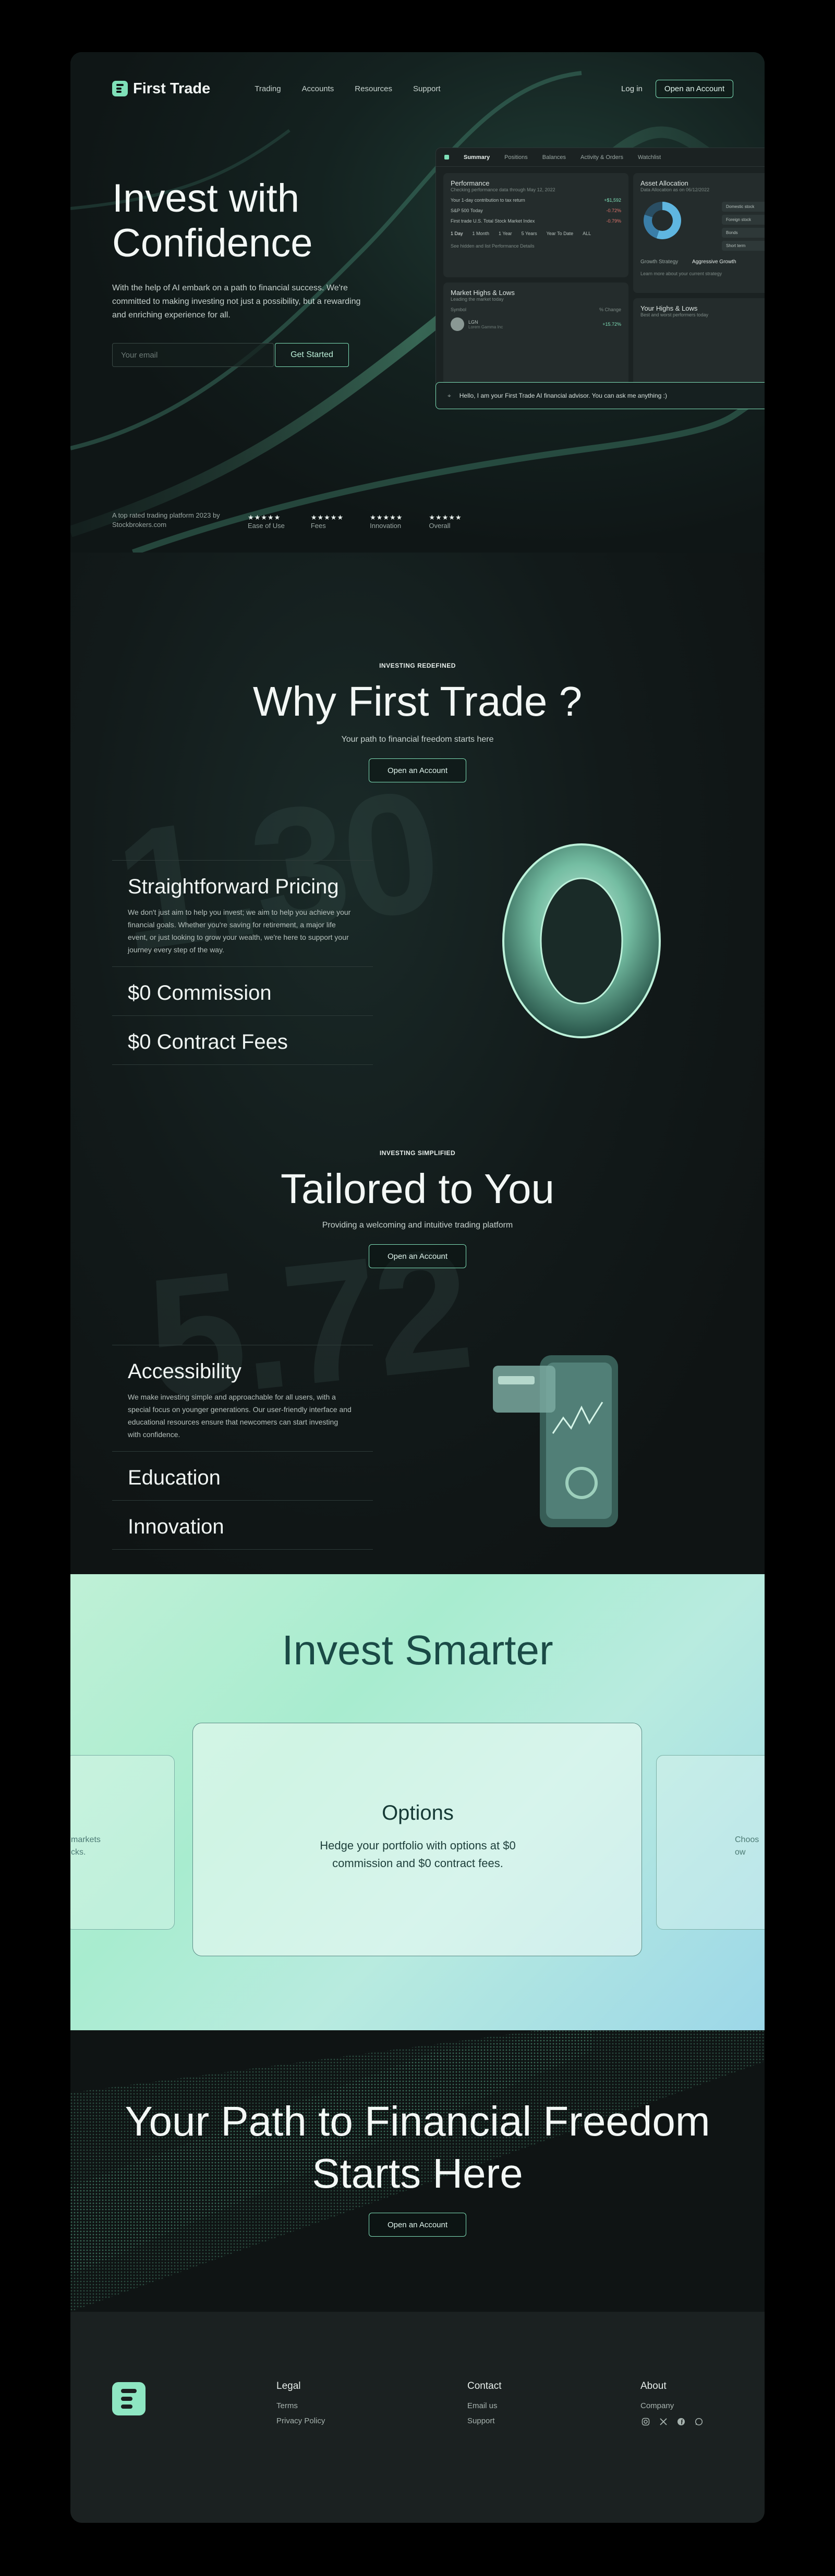 This screenshot has height=2576, width=835. I want to click on market-highs-title: Market Highs & Lows, so click(483, 293).